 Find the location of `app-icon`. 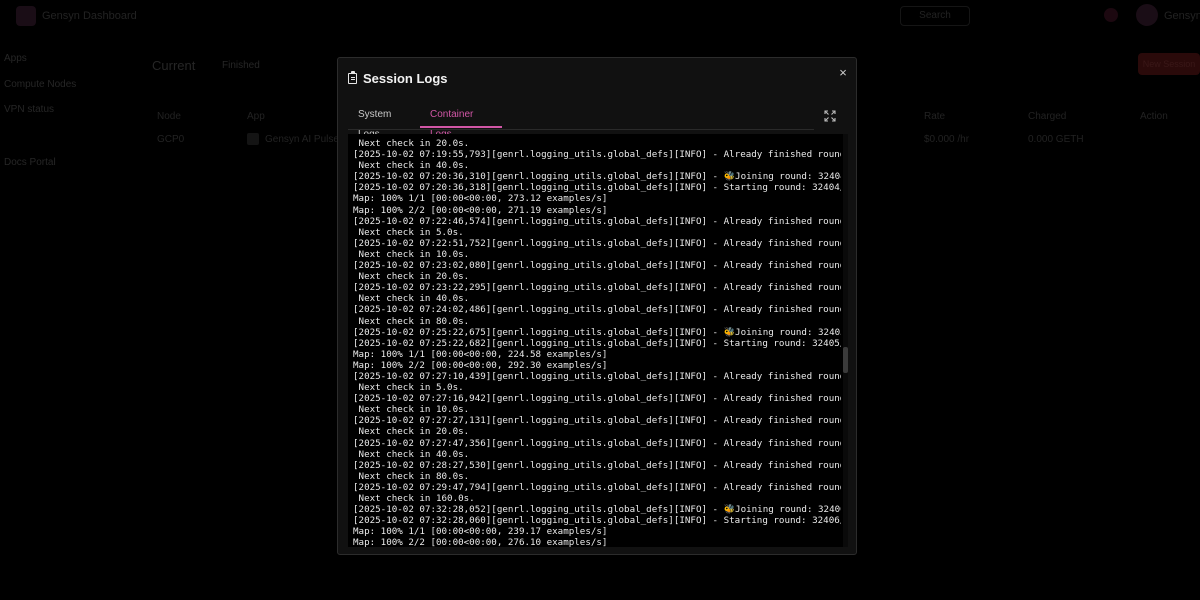

app-icon is located at coordinates (253, 139).